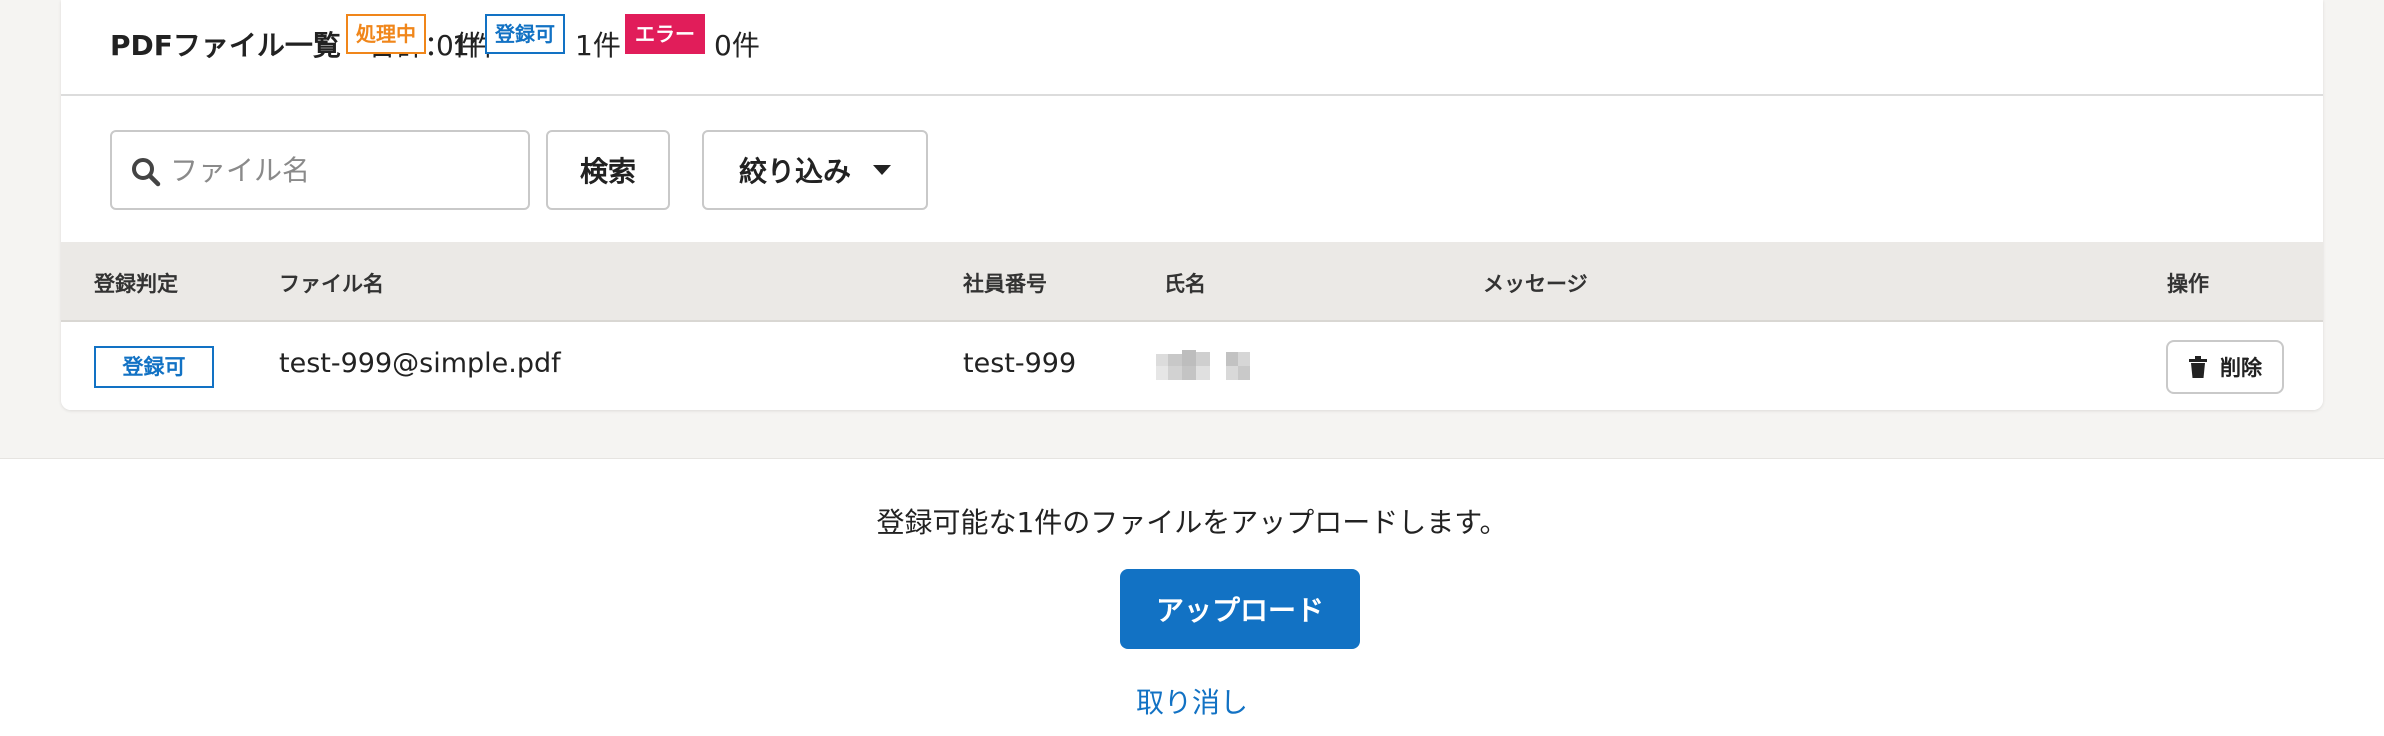 The image size is (2384, 736). What do you see at coordinates (420, 363) in the screenshot?
I see `file-name-cell: test-999@simple.pdf` at bounding box center [420, 363].